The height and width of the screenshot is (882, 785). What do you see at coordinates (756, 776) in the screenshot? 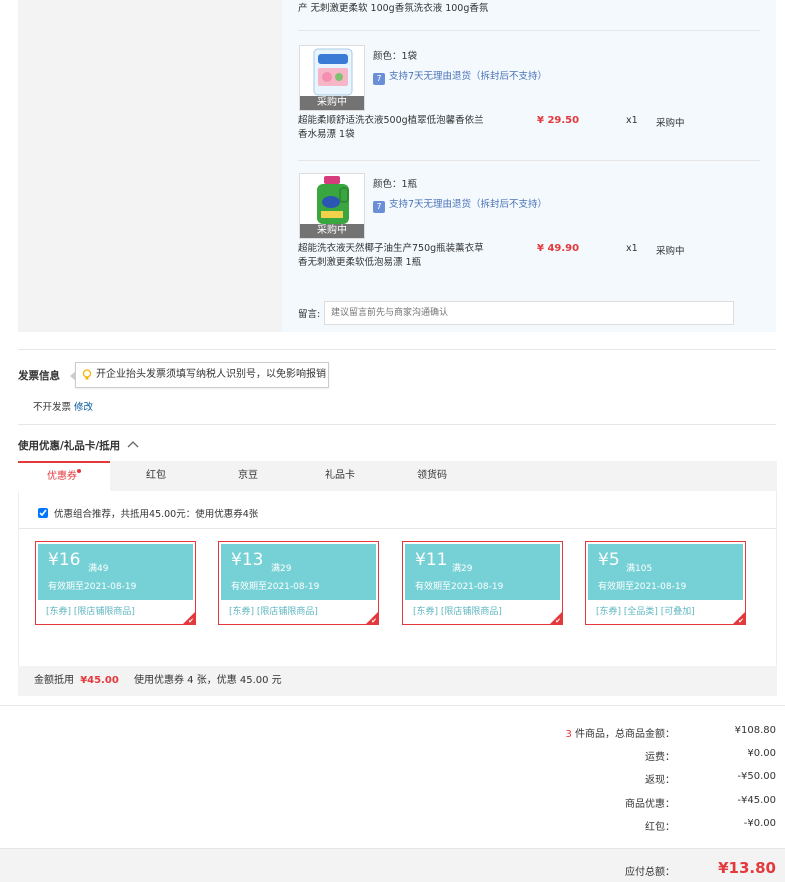
I see `cashback-value: -¥50.00` at bounding box center [756, 776].